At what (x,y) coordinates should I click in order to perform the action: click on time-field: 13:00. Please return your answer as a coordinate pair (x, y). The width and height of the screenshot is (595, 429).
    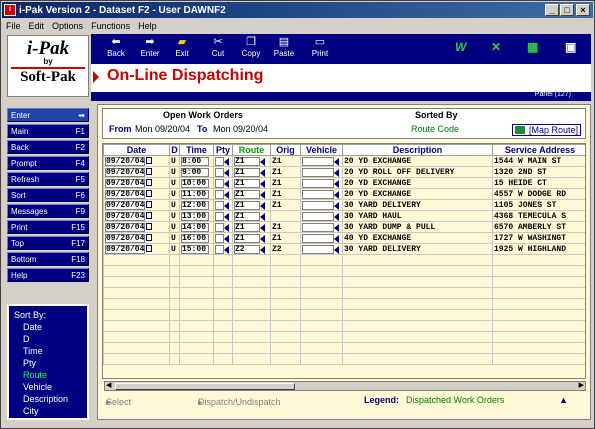
    Looking at the image, I should click on (195, 216).